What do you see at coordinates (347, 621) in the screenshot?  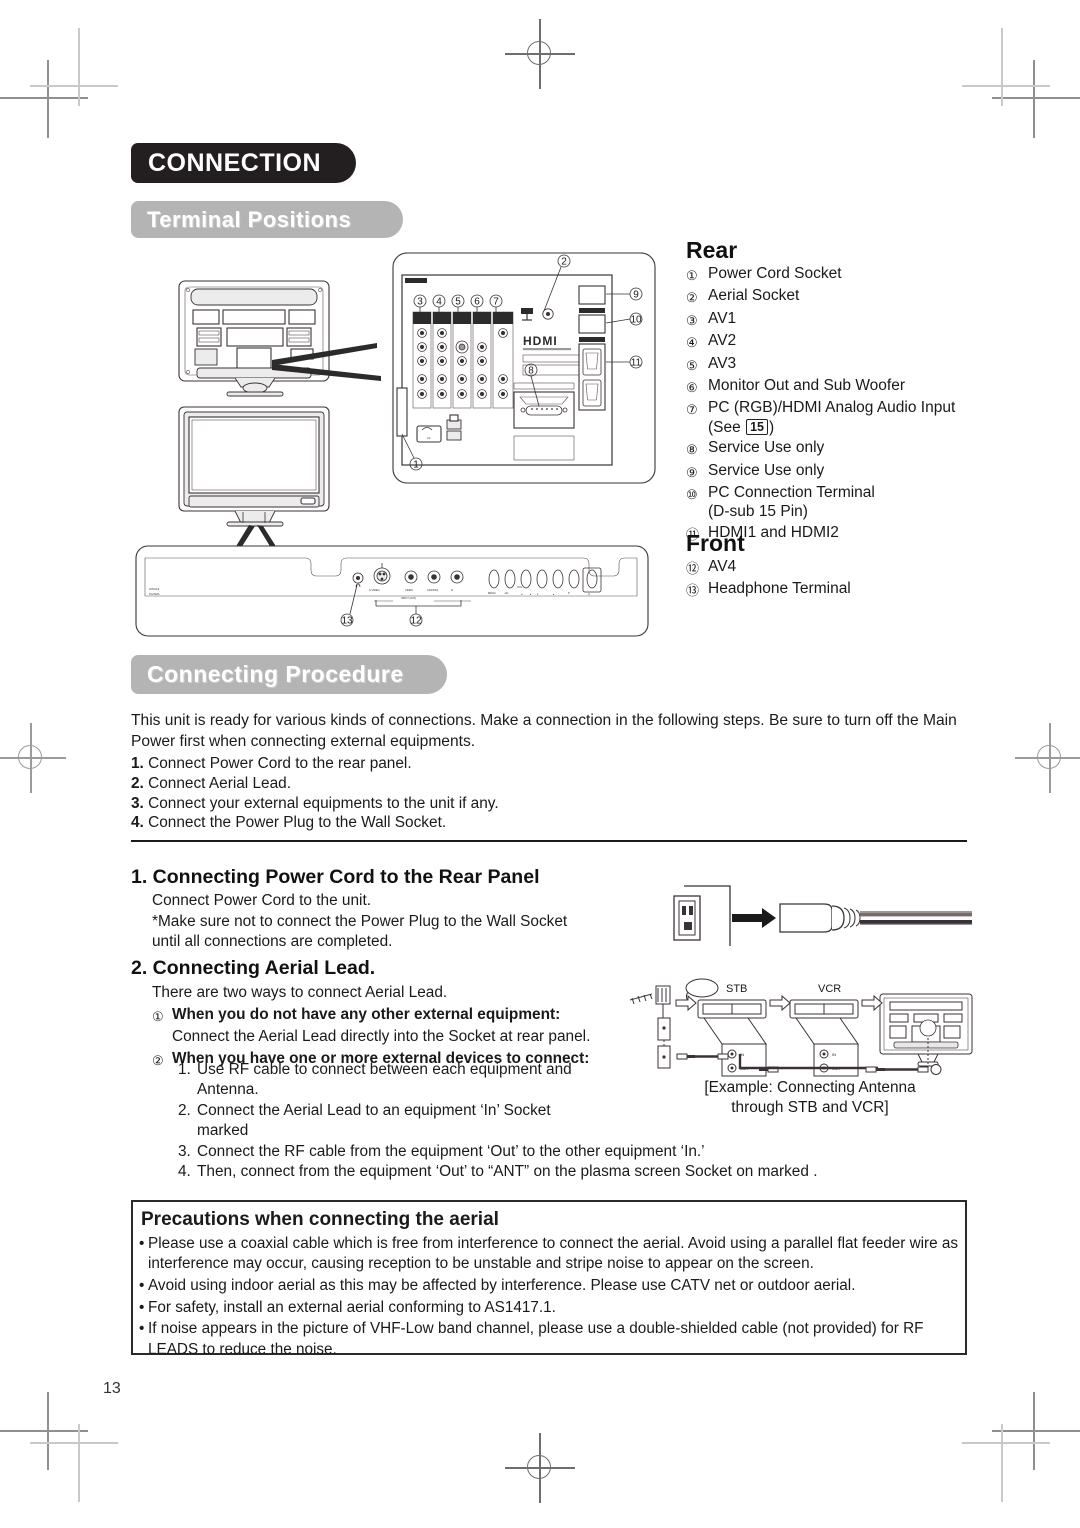 I see `callout-13: 13` at bounding box center [347, 621].